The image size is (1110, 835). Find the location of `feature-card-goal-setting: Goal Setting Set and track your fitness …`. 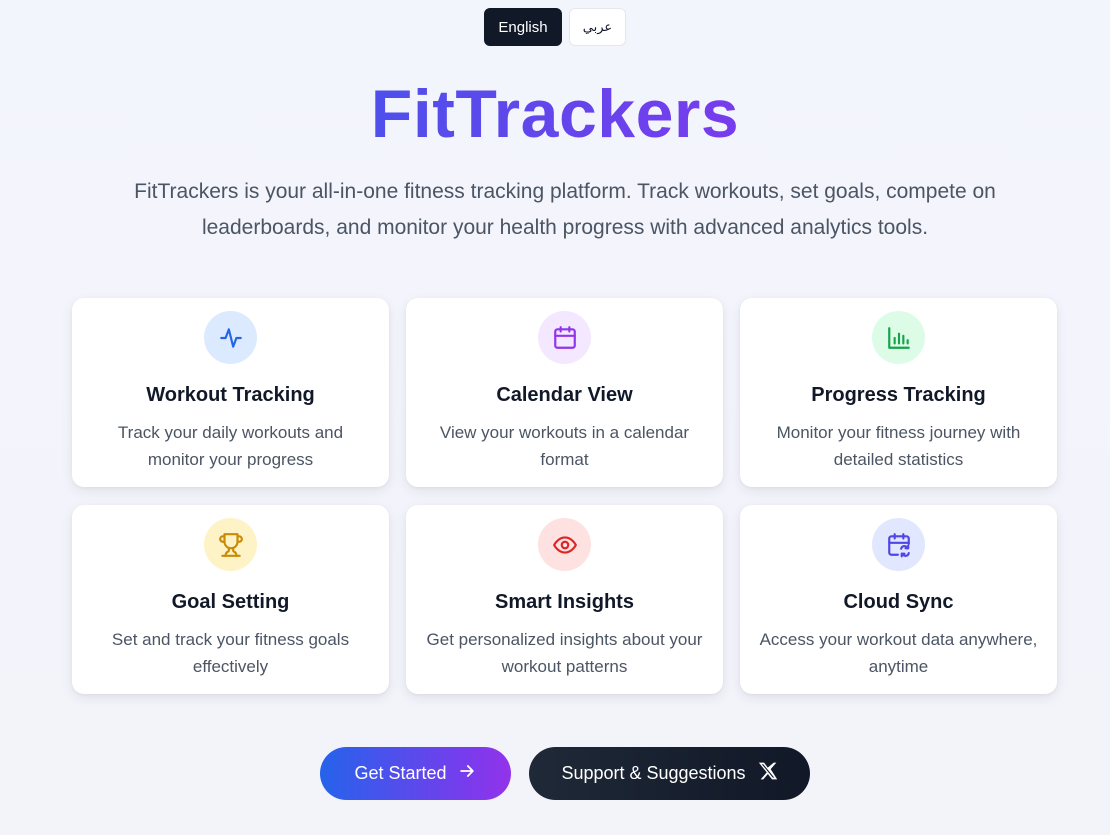

feature-card-goal-setting: Goal Setting Set and track your fitness … is located at coordinates (230, 599).